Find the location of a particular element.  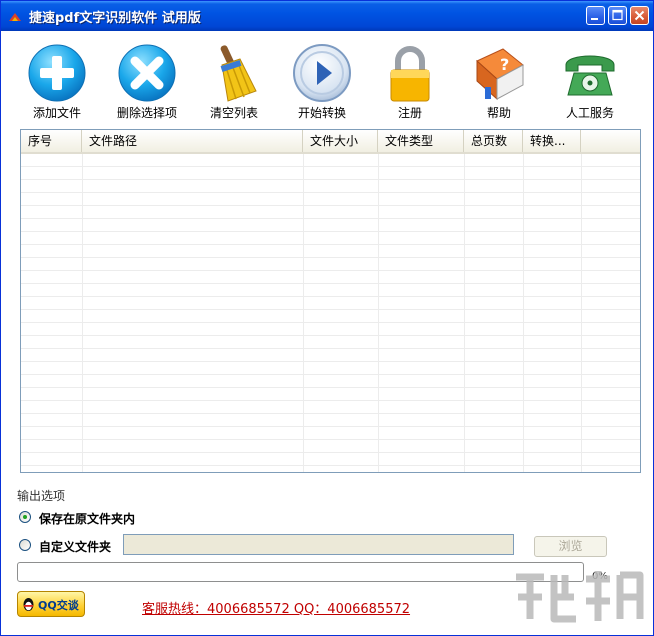

column-header-path: 文件路径 is located at coordinates (192, 141).